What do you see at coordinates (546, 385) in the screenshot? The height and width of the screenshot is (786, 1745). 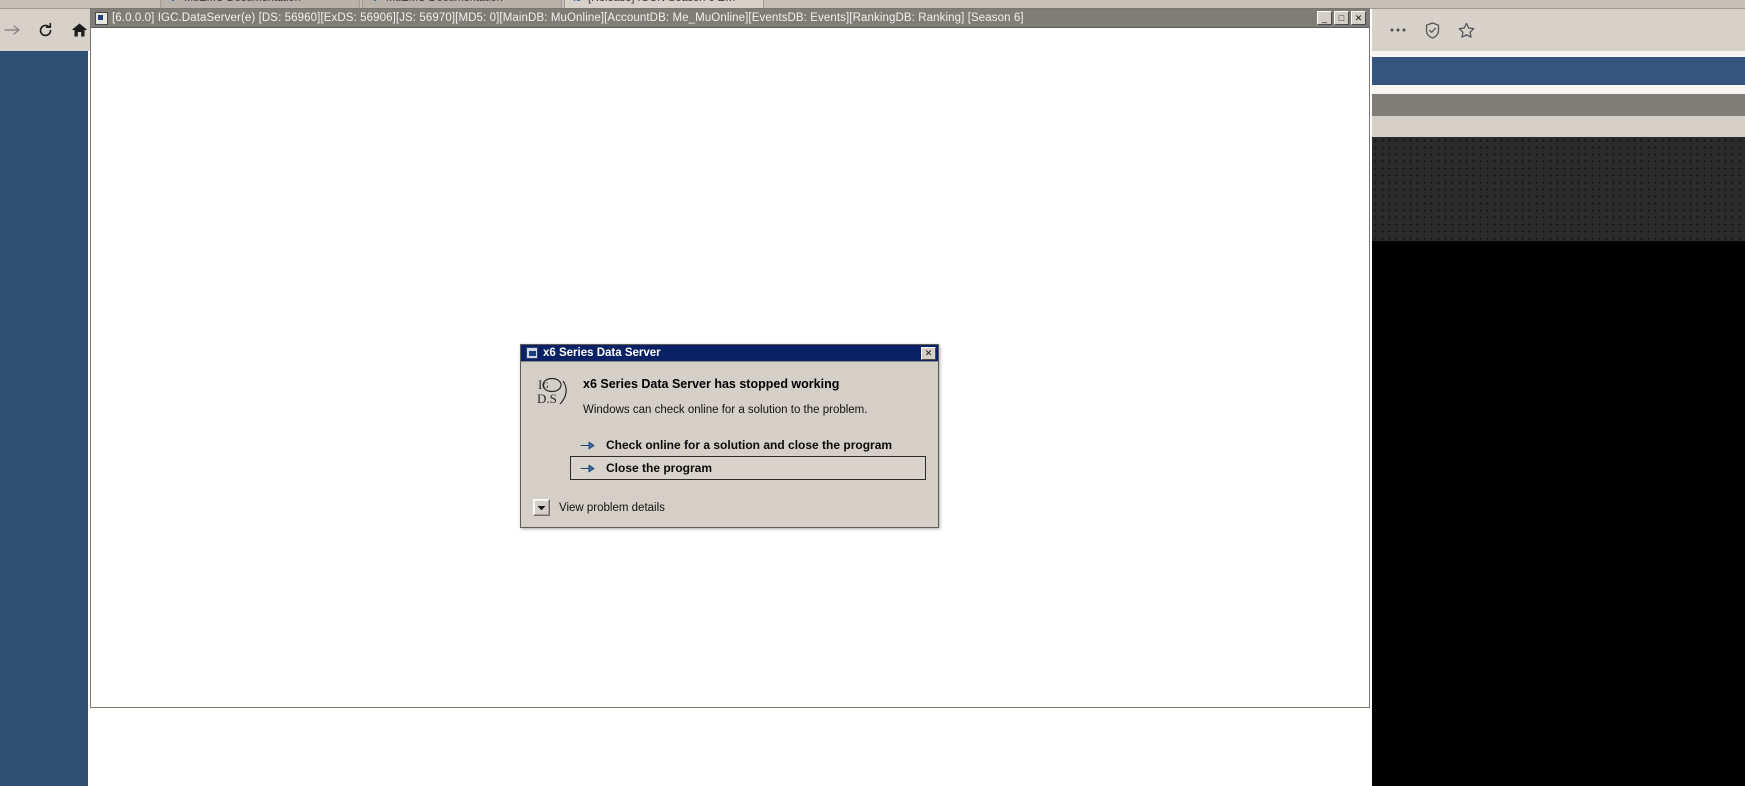 I see `svg-text: G` at bounding box center [546, 385].